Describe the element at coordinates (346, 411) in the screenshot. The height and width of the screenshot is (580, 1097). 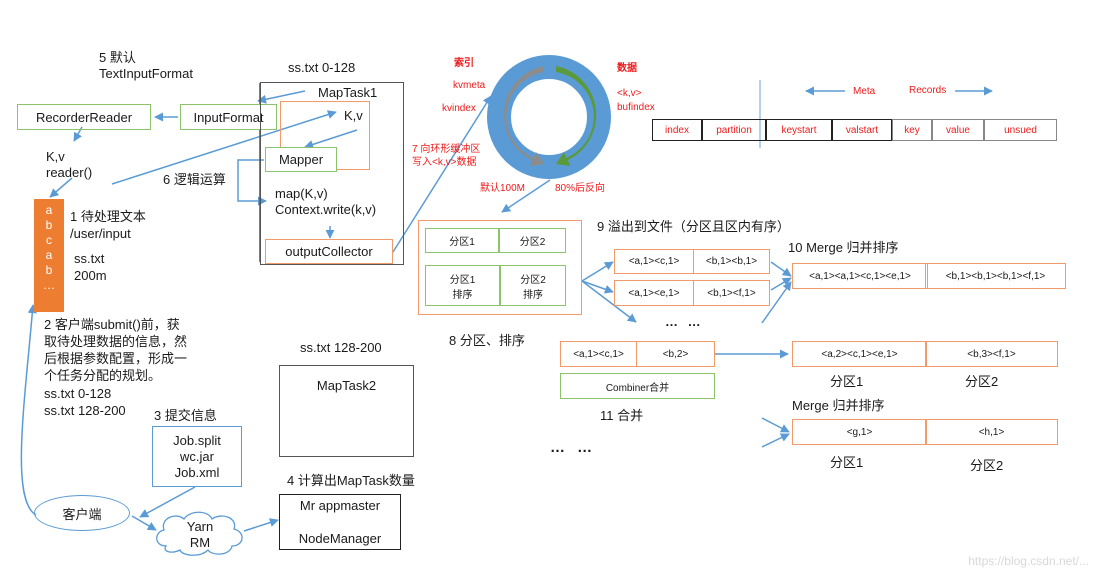
I see `maptask2-box: MapTask2` at that location.